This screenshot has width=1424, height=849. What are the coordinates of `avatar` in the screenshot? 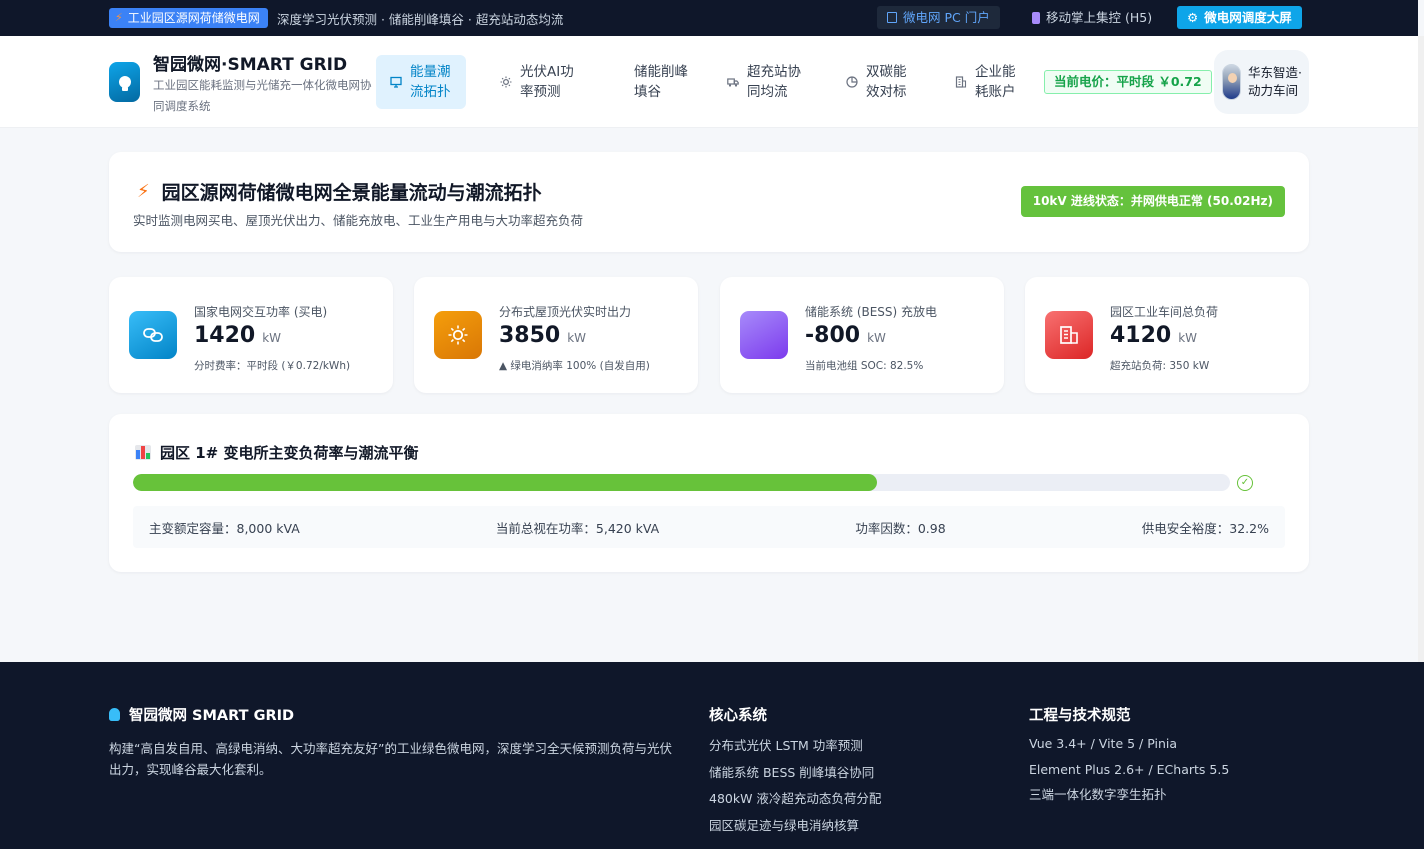 It's located at (1231, 82).